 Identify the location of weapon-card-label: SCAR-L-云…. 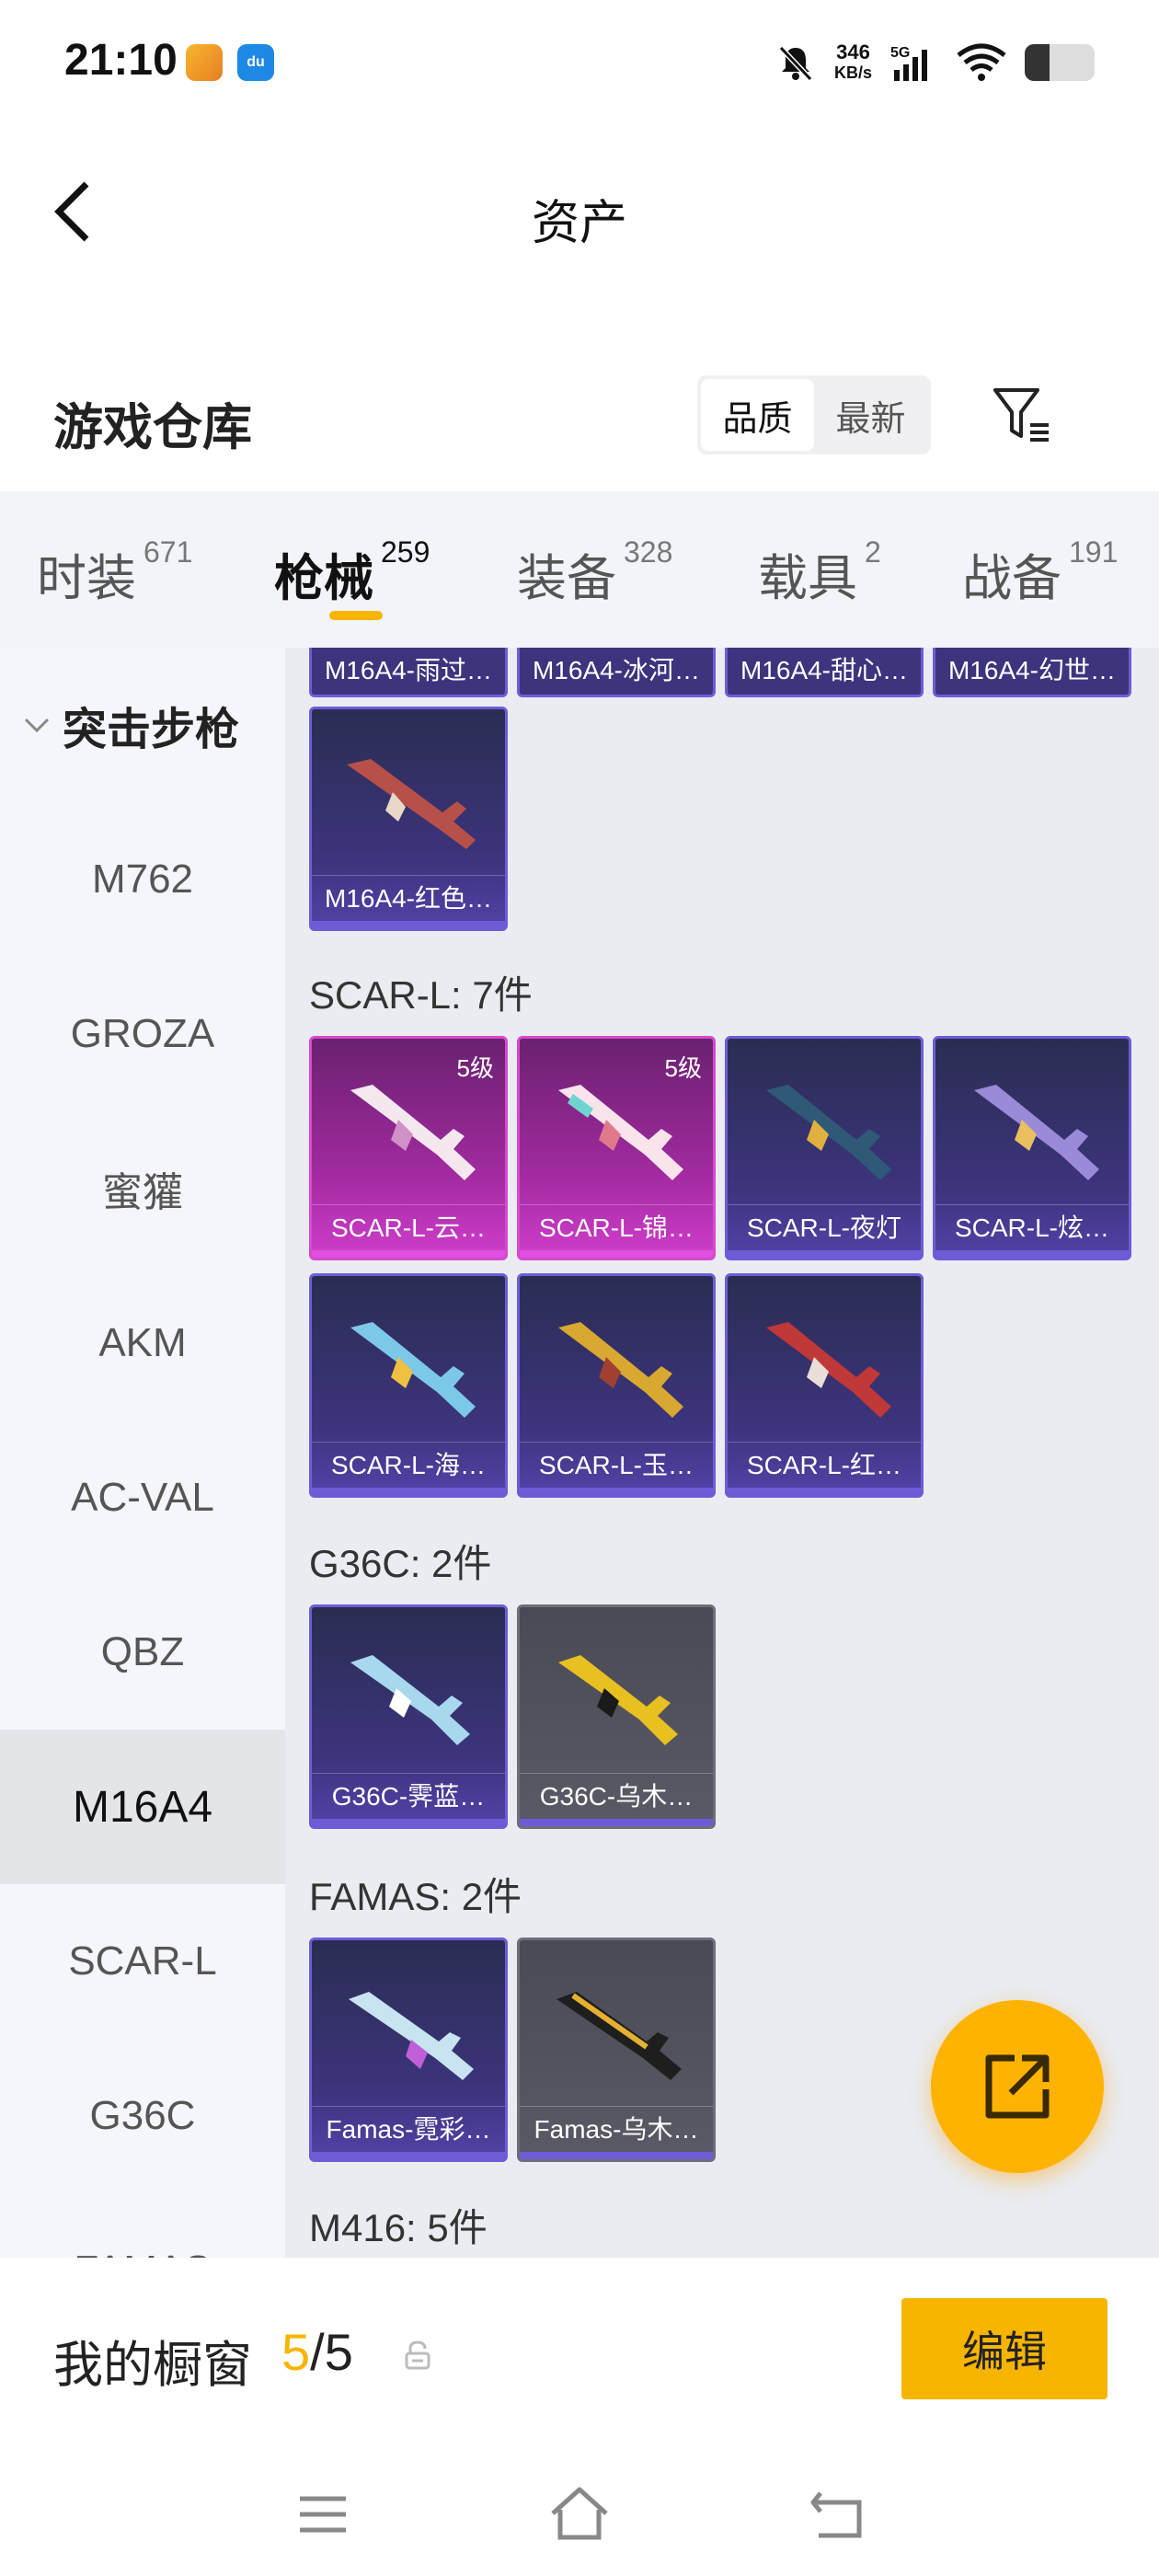
(408, 1227).